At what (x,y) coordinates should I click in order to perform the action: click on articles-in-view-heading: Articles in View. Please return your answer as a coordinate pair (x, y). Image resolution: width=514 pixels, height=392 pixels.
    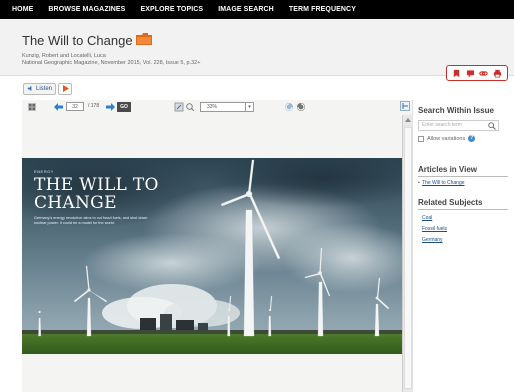
    Looking at the image, I should click on (447, 169).